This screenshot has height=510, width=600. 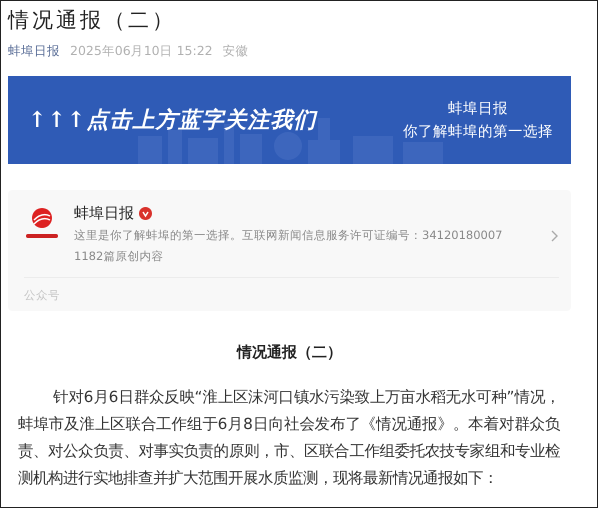 I want to click on banner-name: 蚌埠日报, so click(x=478, y=109).